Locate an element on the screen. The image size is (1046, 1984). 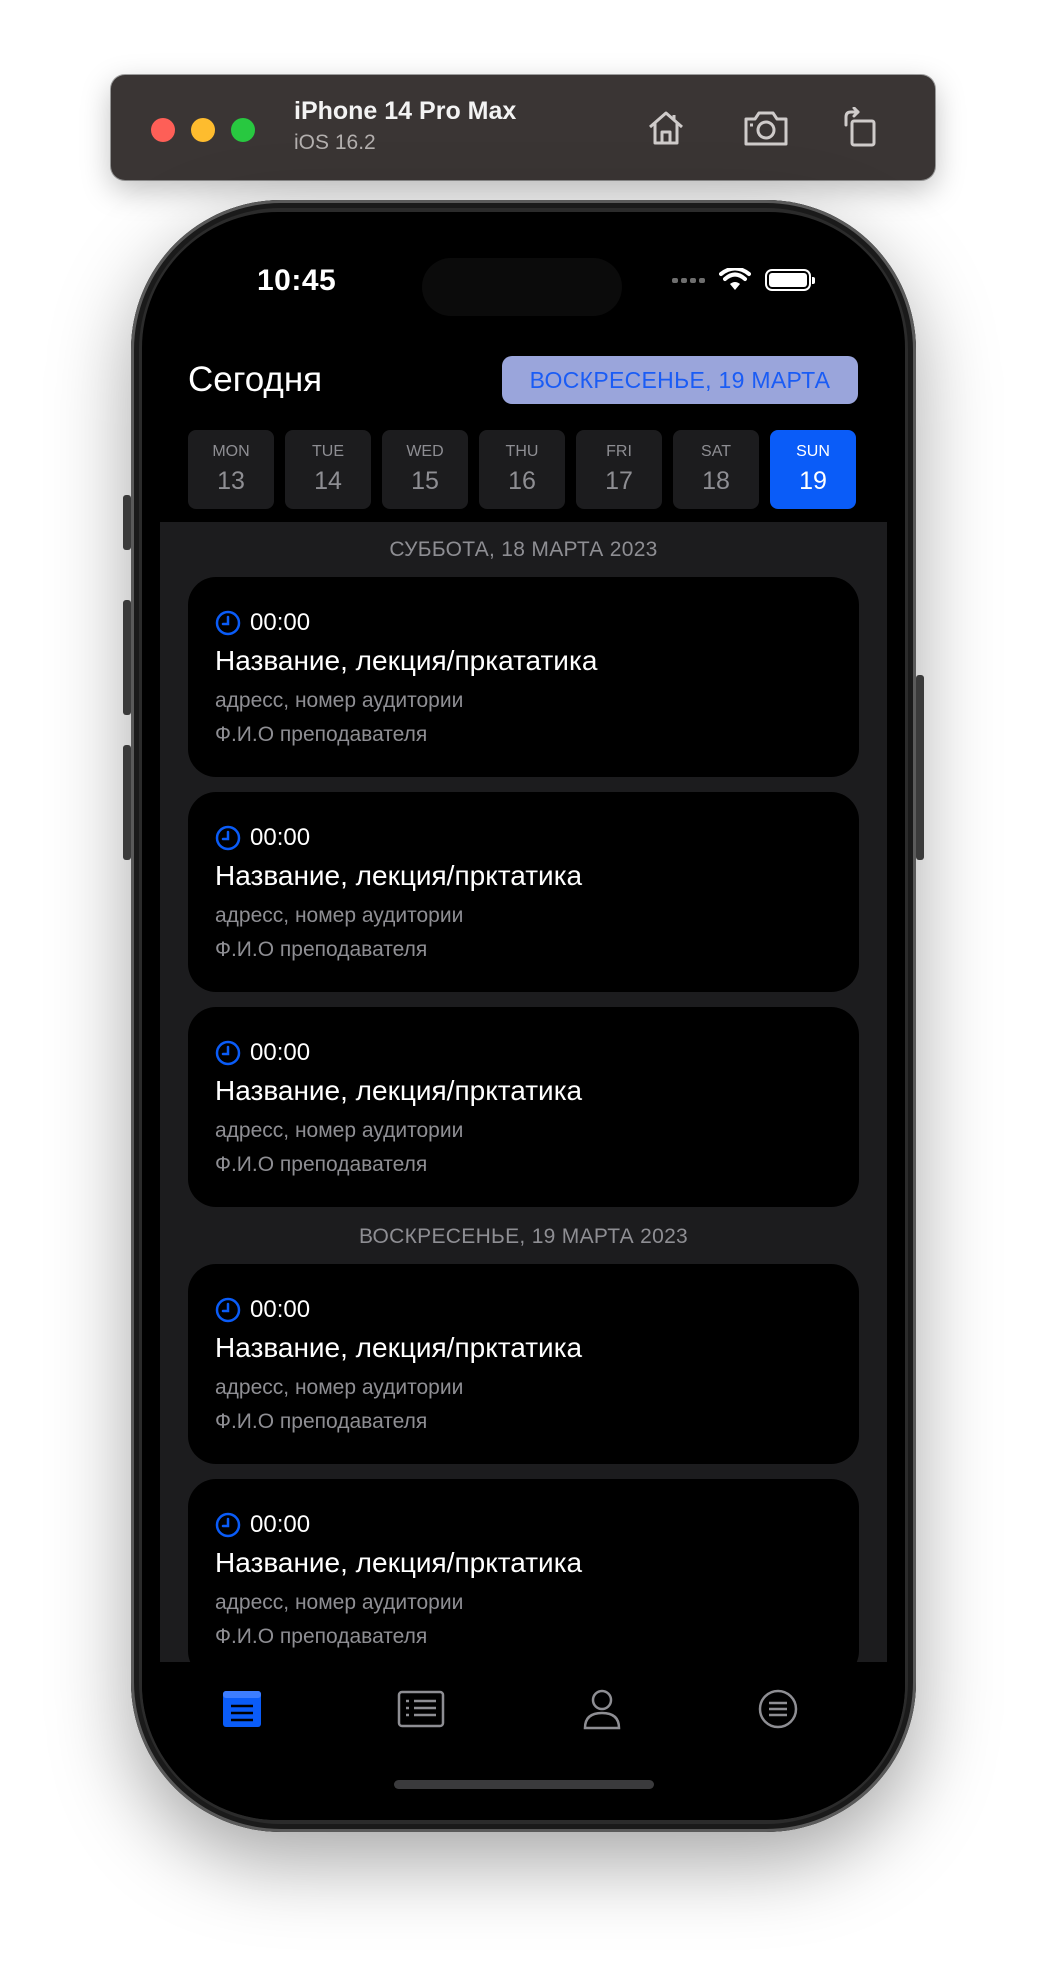
device-name: iPhone 14 Pro Max is located at coordinates (405, 111).